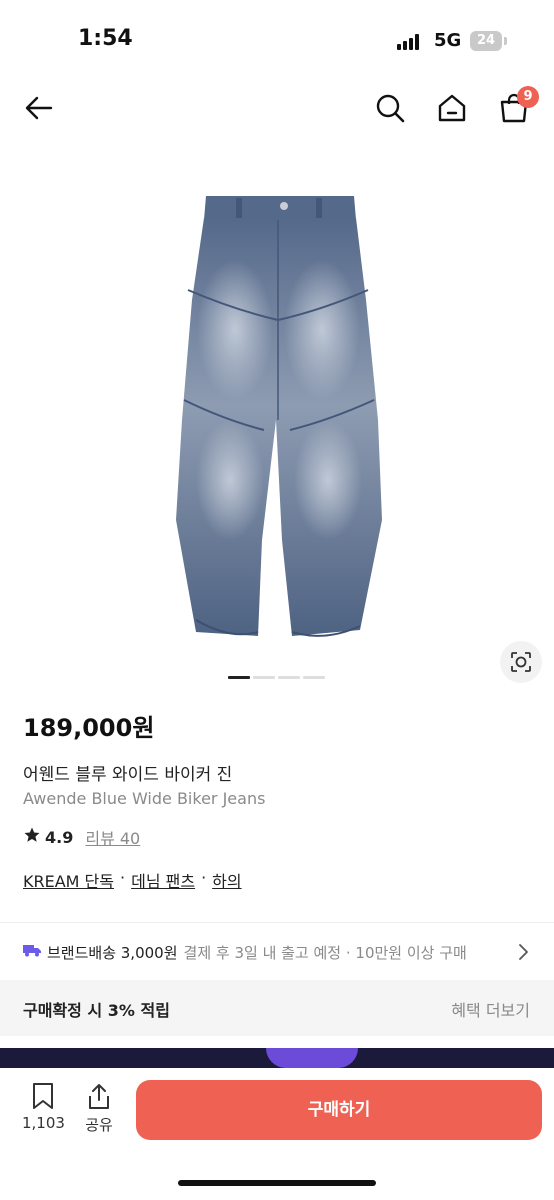  What do you see at coordinates (43, 1108) in the screenshot?
I see `bookmark-button: 1,103` at bounding box center [43, 1108].